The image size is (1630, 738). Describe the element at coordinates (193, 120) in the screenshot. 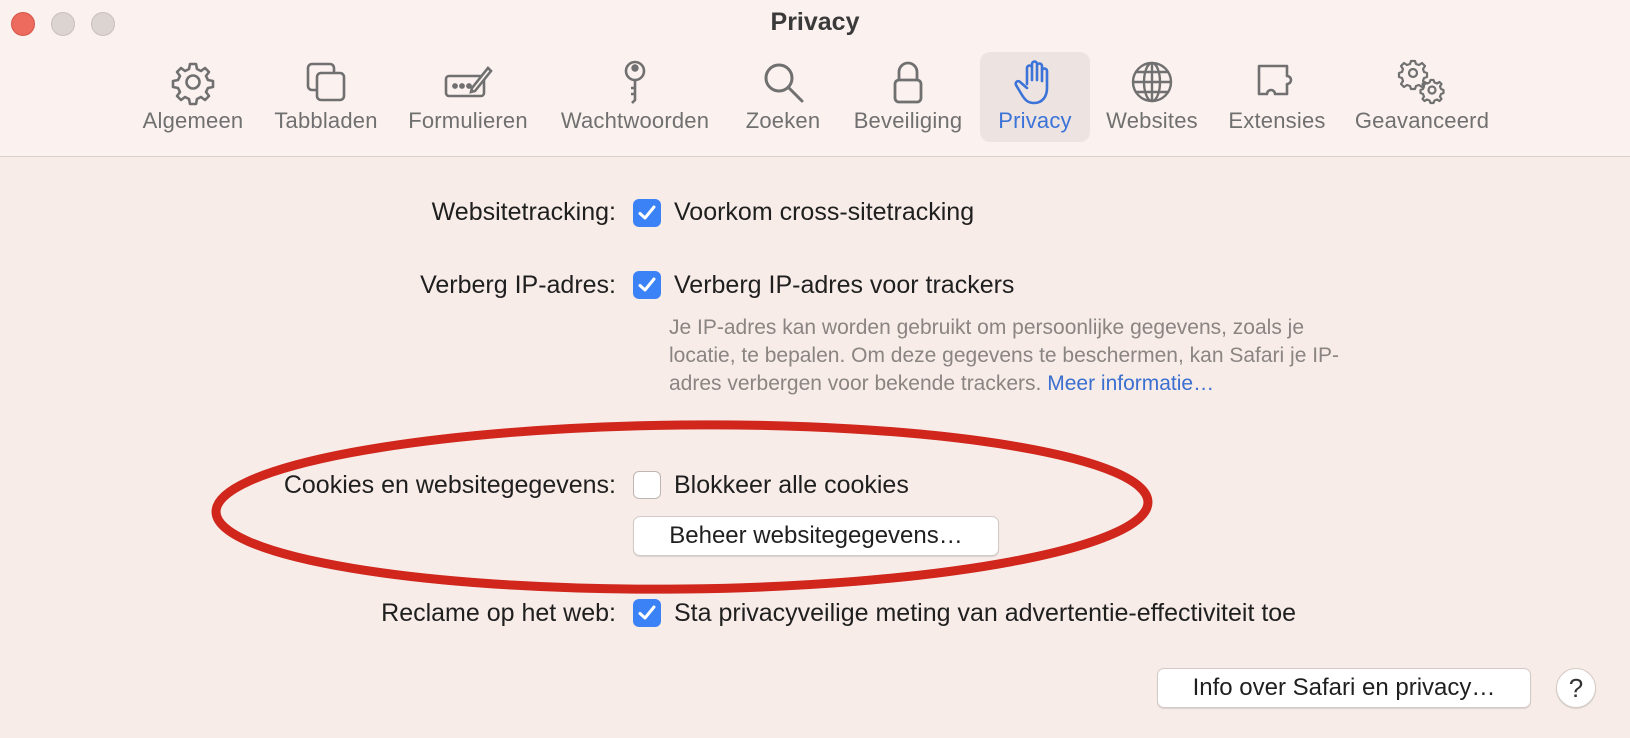

I see `tab-label: Algemeen` at that location.